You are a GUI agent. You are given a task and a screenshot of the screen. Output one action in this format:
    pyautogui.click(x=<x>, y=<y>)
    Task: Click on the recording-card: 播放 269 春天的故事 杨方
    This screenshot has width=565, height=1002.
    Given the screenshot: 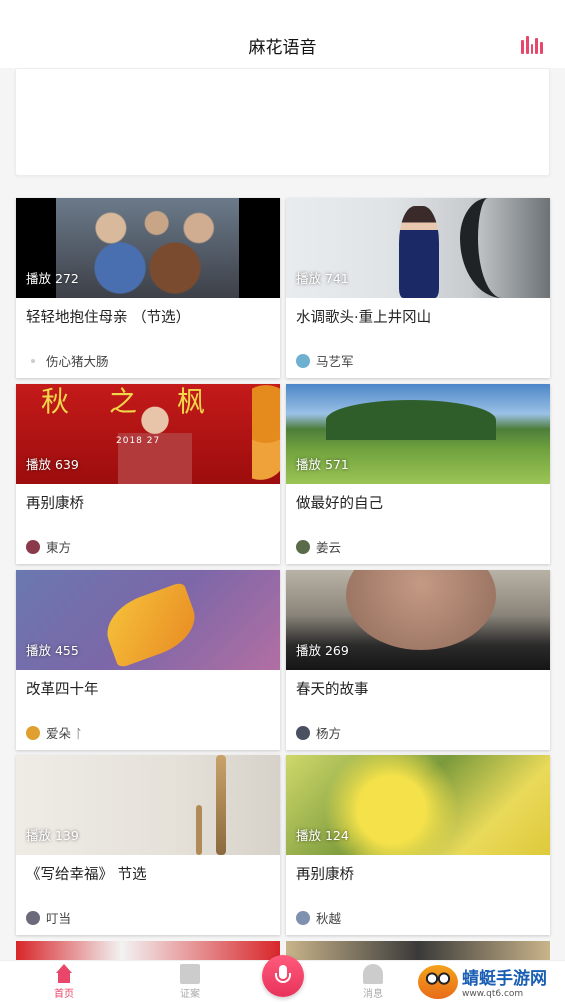 What is the action you would take?
    pyautogui.click(x=418, y=660)
    